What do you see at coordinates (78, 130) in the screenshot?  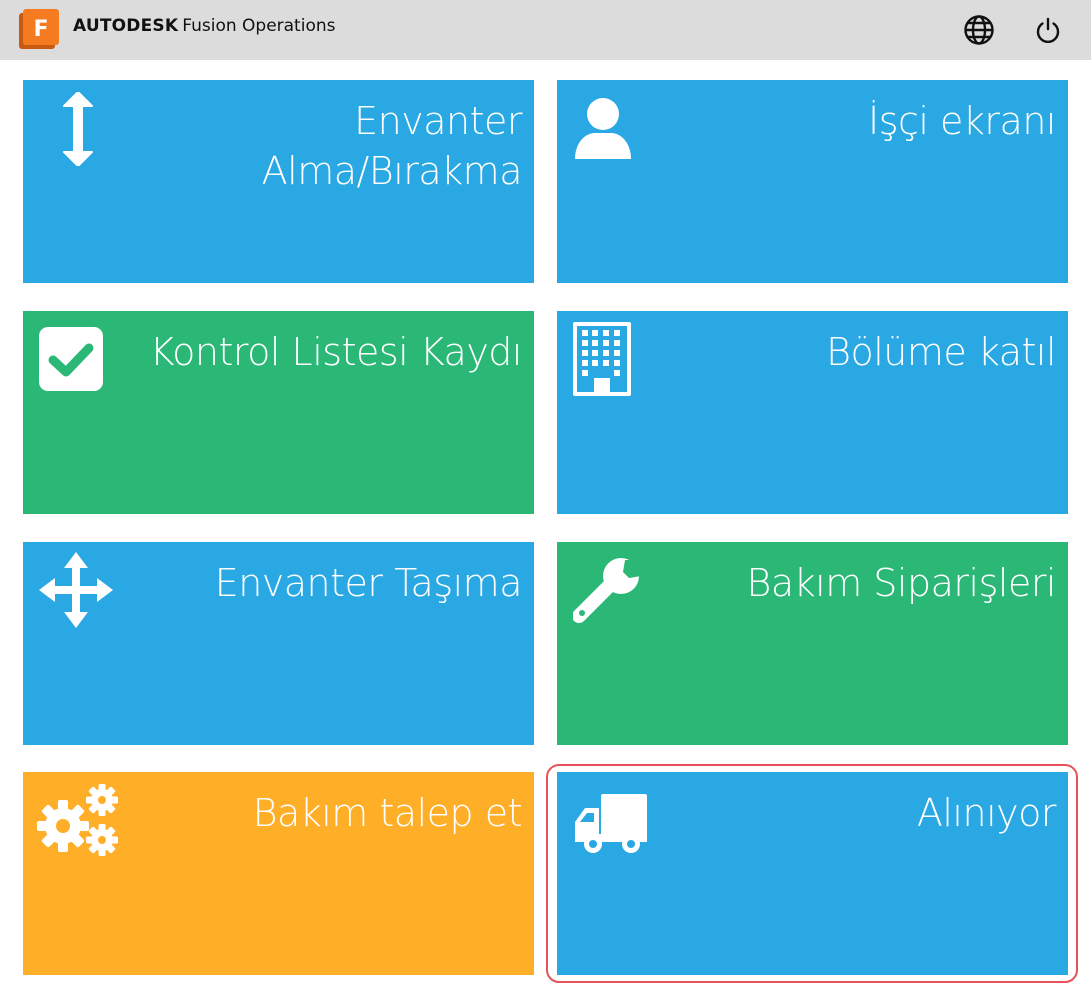 I see `vertical-arrows-icon` at bounding box center [78, 130].